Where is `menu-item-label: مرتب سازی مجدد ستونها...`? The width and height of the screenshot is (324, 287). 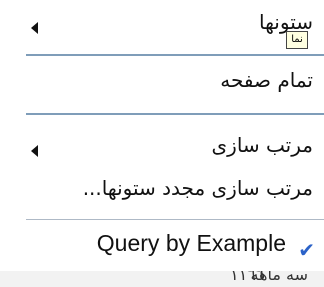
menu-item-label: مرتب سازی مجدد ستونها... is located at coordinates (197, 188).